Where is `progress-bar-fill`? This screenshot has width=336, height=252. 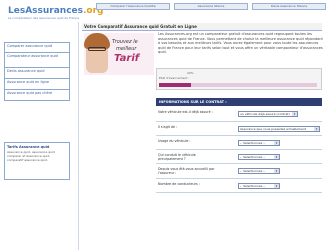
progress-bar-fill is located at coordinates (175, 85).